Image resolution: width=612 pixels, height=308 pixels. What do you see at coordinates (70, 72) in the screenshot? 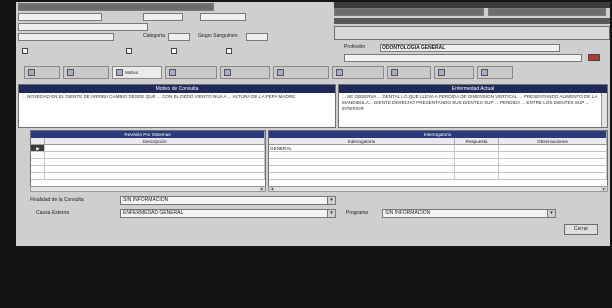
I see `tab-2-icon` at bounding box center [70, 72].